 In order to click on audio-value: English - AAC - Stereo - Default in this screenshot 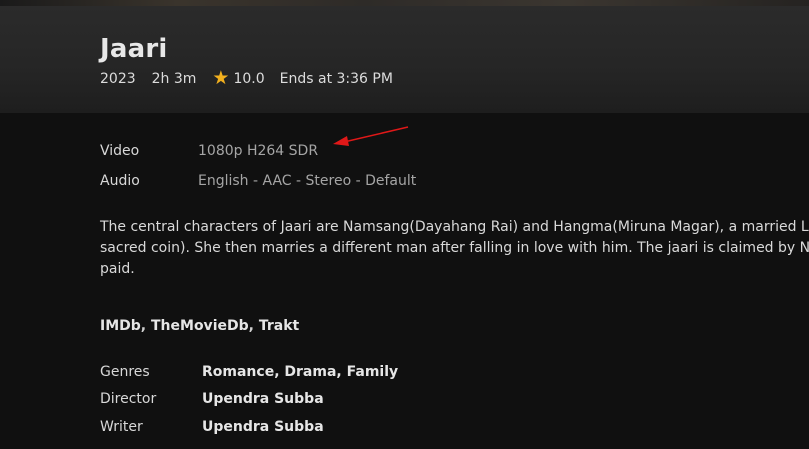, I will do `click(307, 181)`.